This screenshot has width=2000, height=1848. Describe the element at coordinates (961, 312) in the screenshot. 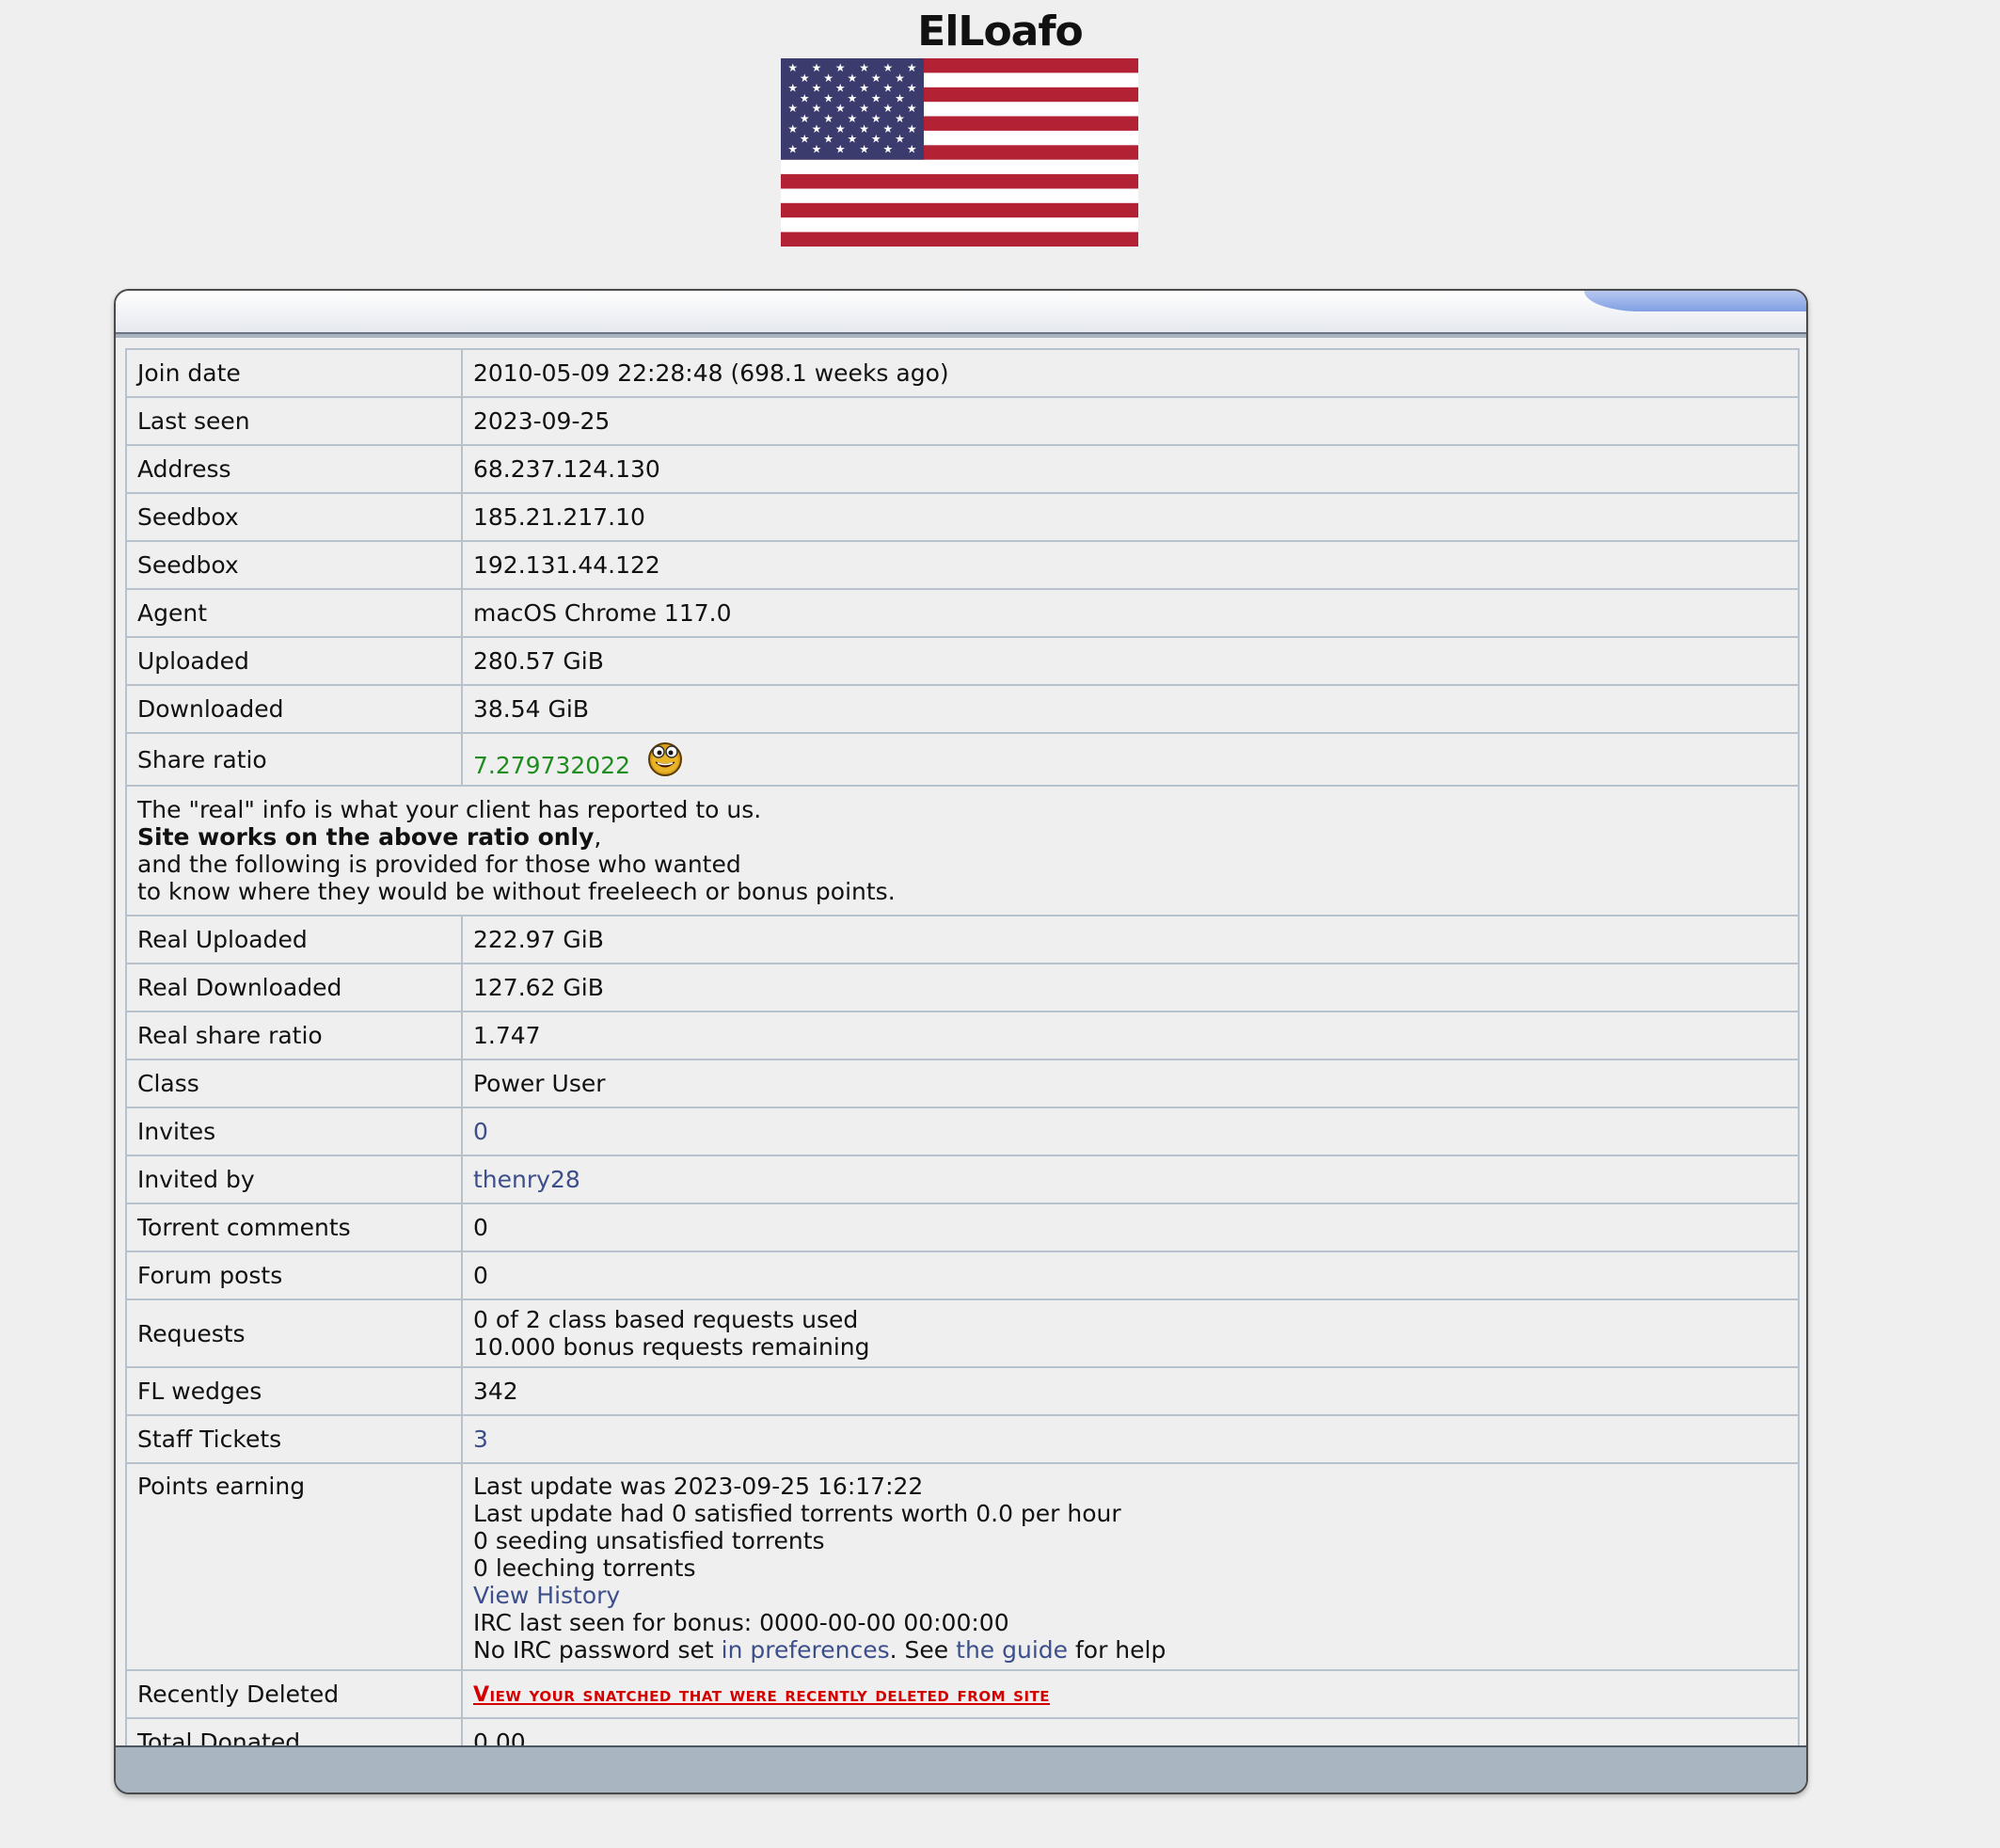

I see `panel-header` at that location.